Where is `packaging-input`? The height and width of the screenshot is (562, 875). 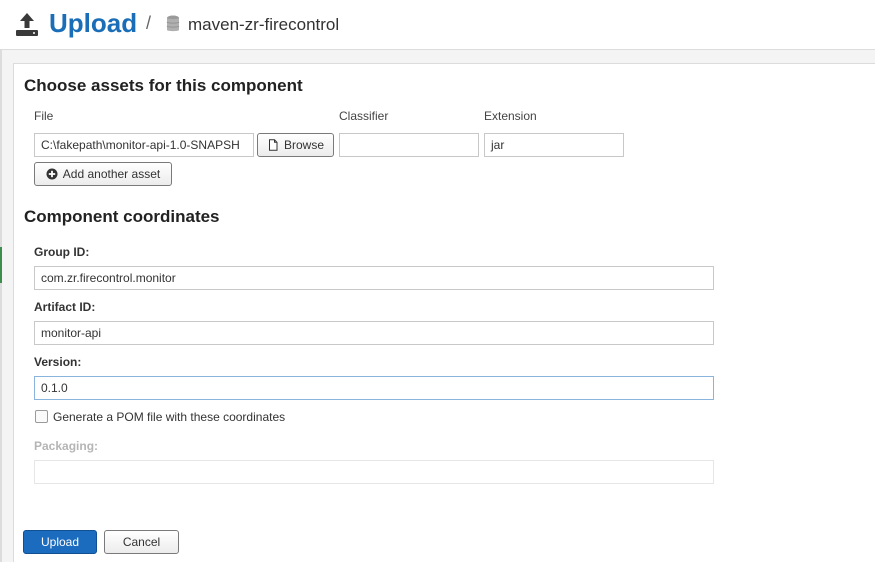
packaging-input is located at coordinates (374, 472).